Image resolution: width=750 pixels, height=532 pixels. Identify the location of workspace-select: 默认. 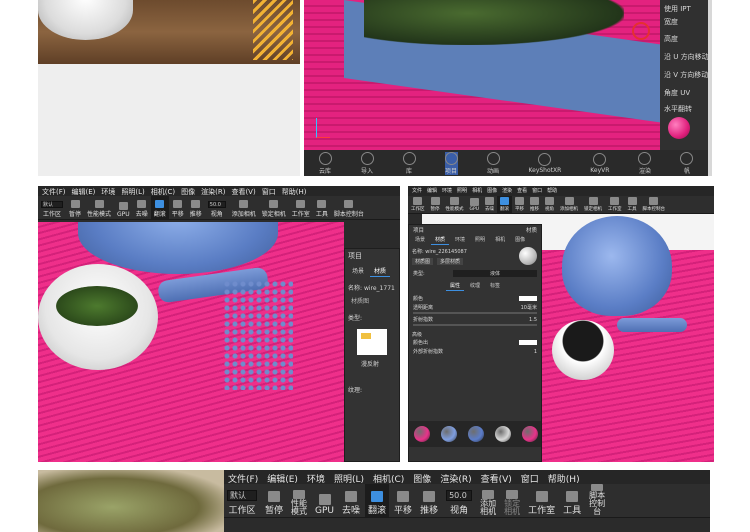
(52, 204).